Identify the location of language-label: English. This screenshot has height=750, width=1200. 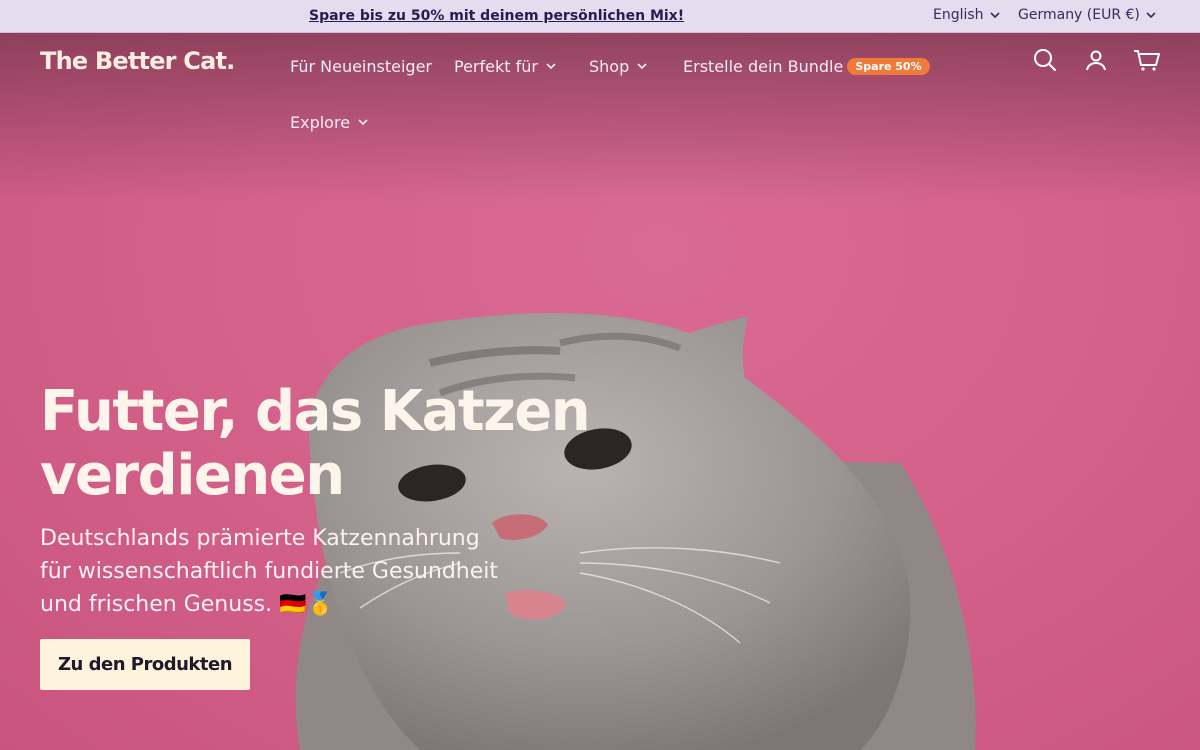
(958, 15).